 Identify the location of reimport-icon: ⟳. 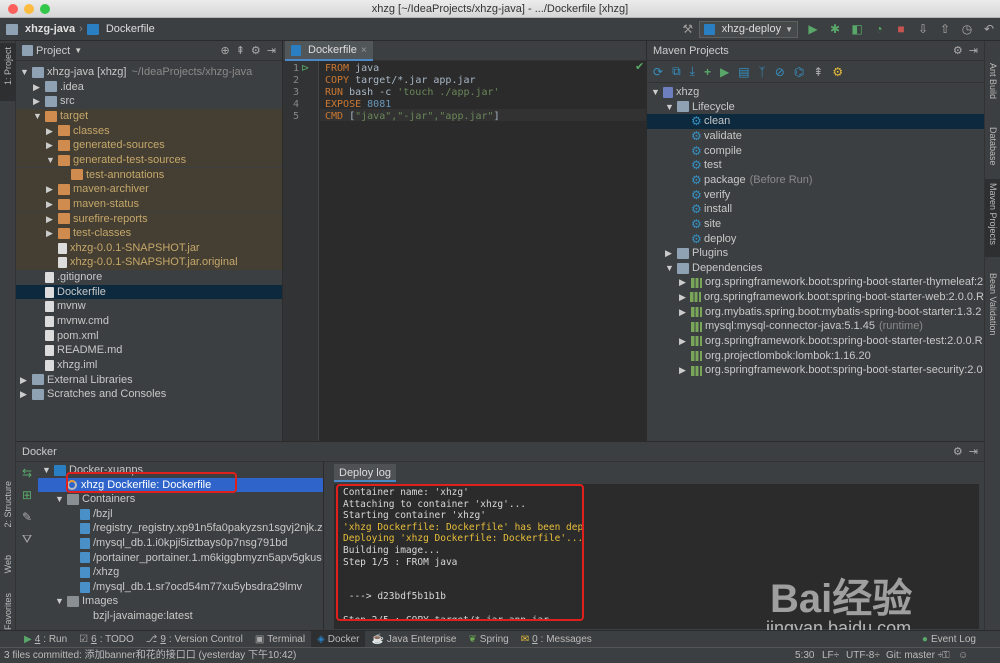
(658, 72).